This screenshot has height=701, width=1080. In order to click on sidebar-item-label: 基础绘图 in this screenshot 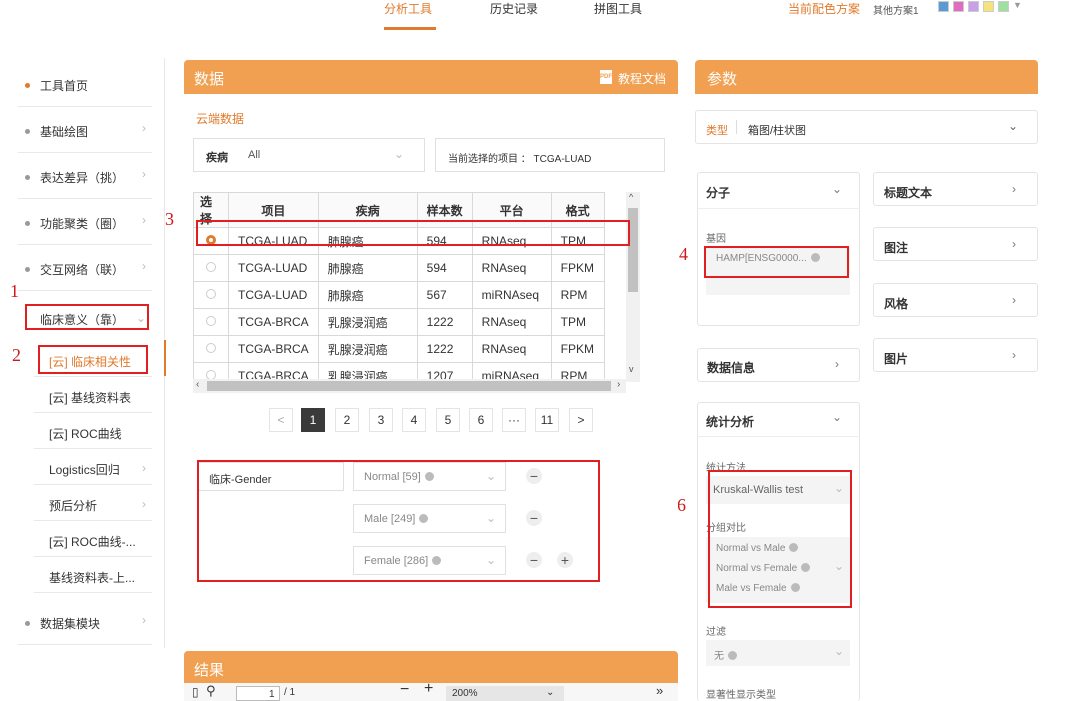, I will do `click(64, 132)`.